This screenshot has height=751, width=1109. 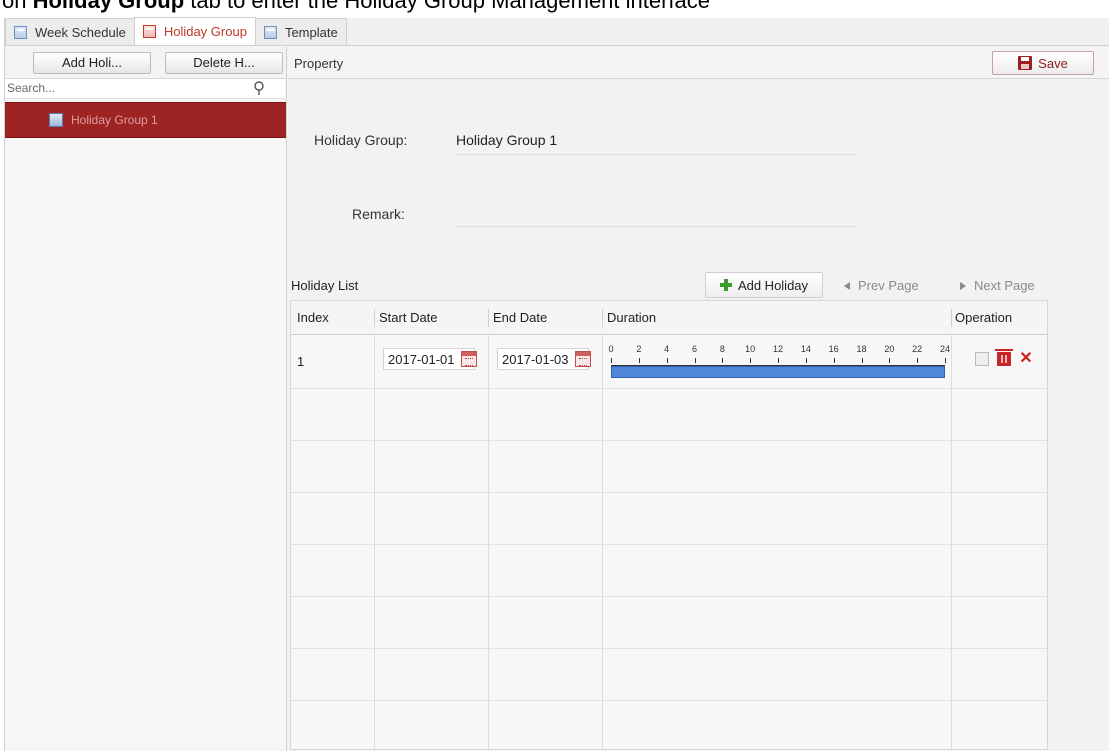 I want to click on plus-icon, so click(x=725, y=285).